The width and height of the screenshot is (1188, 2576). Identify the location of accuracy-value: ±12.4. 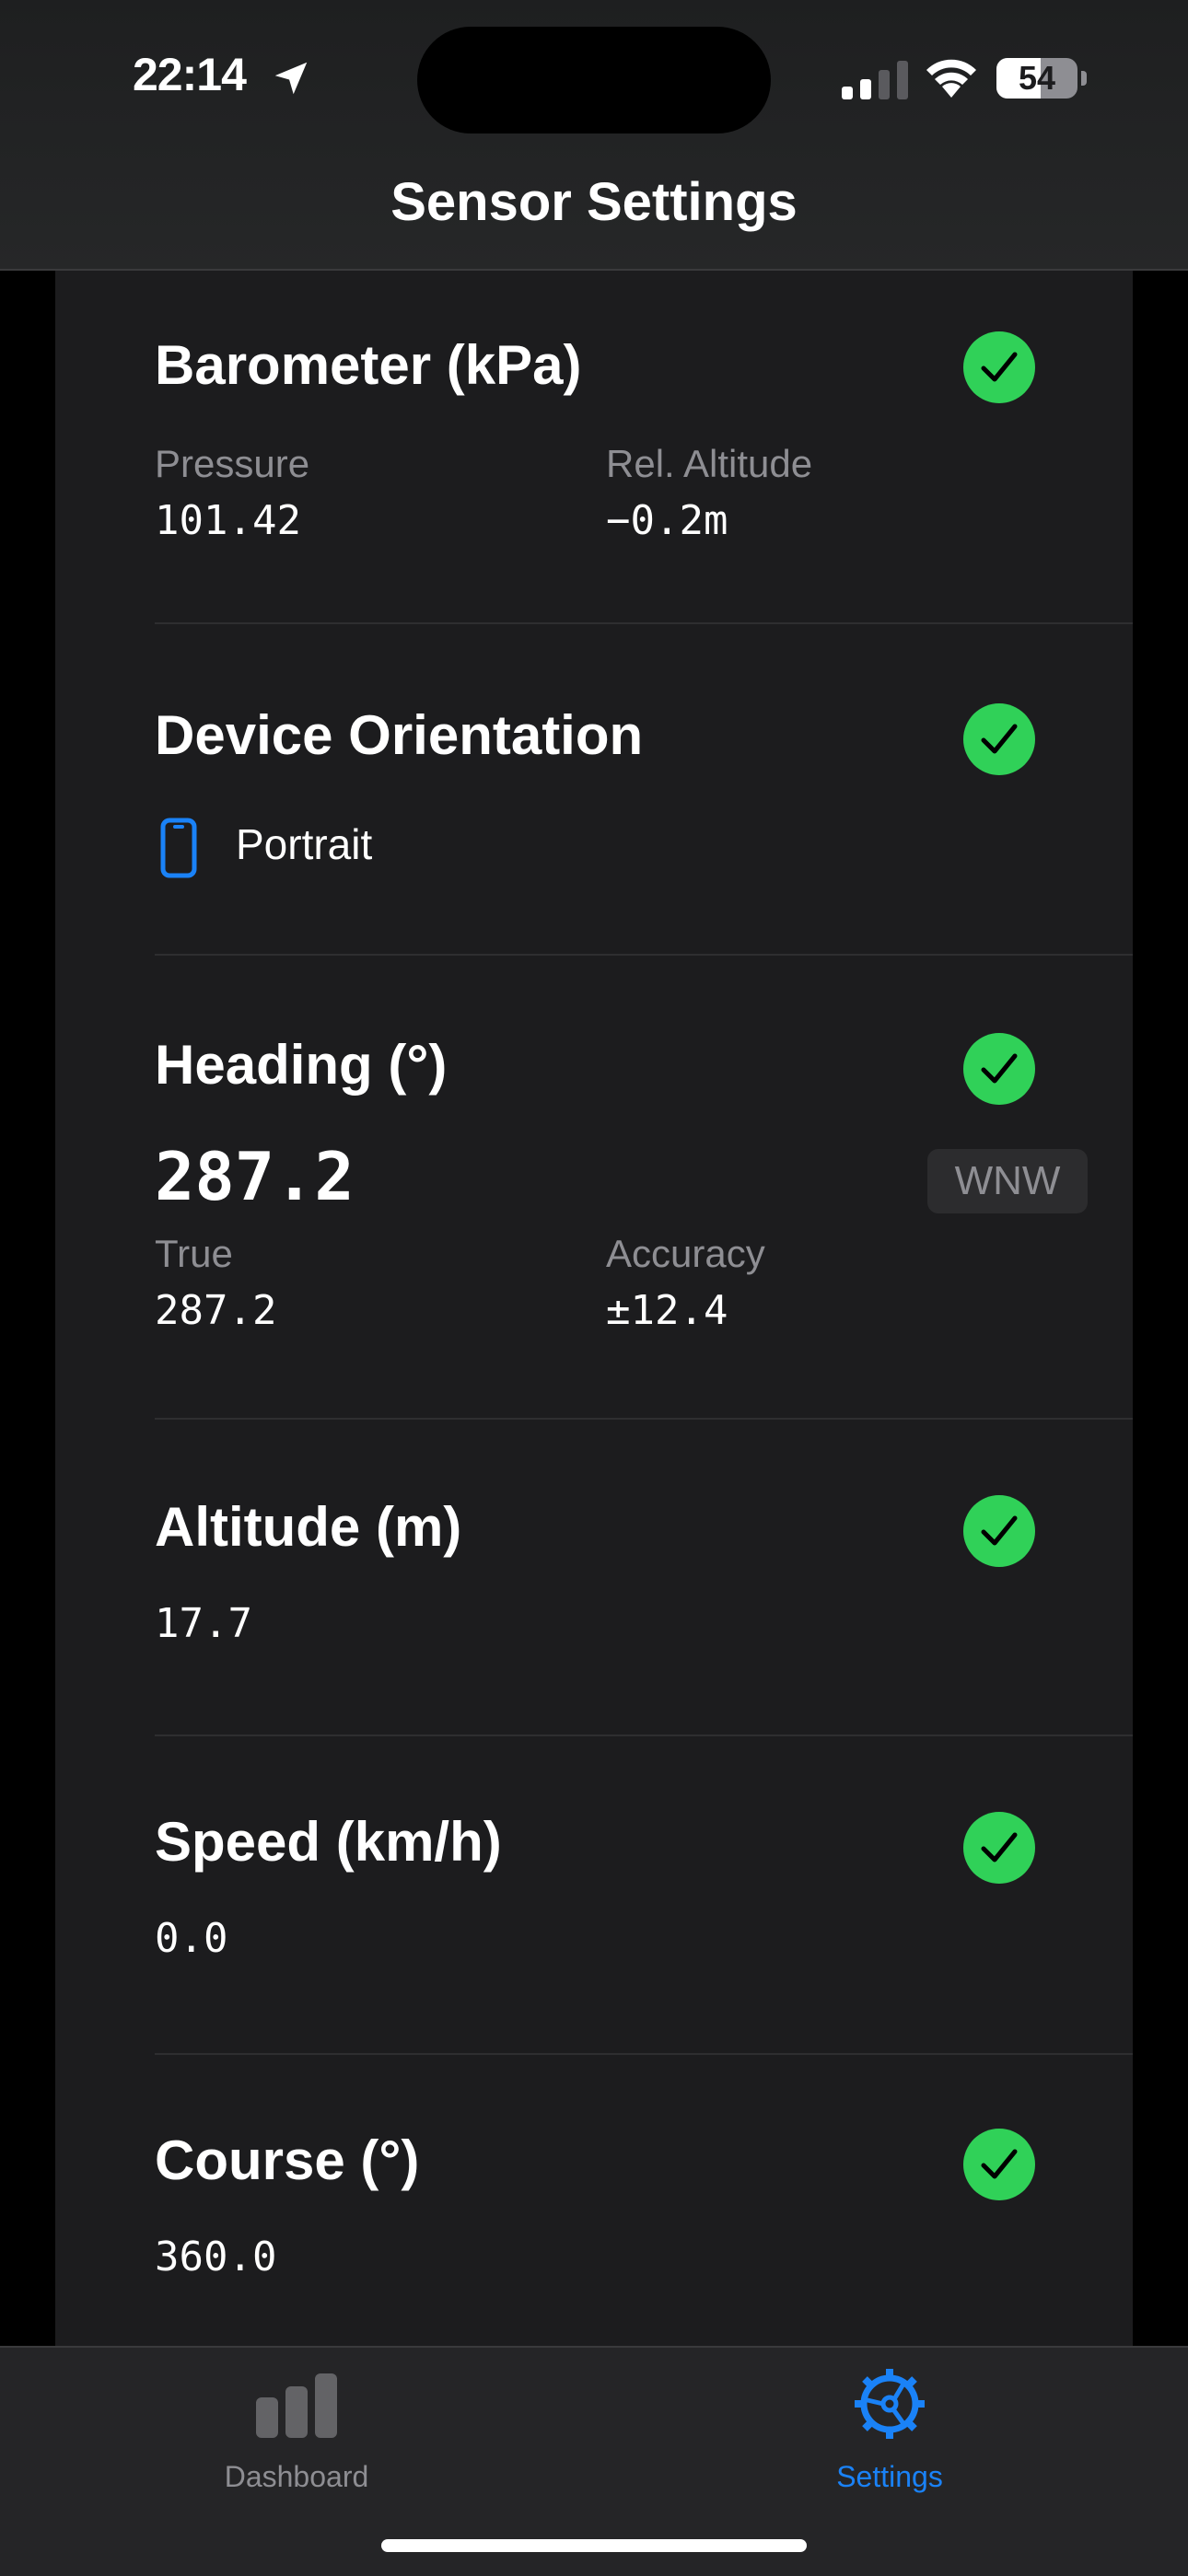
(667, 1310).